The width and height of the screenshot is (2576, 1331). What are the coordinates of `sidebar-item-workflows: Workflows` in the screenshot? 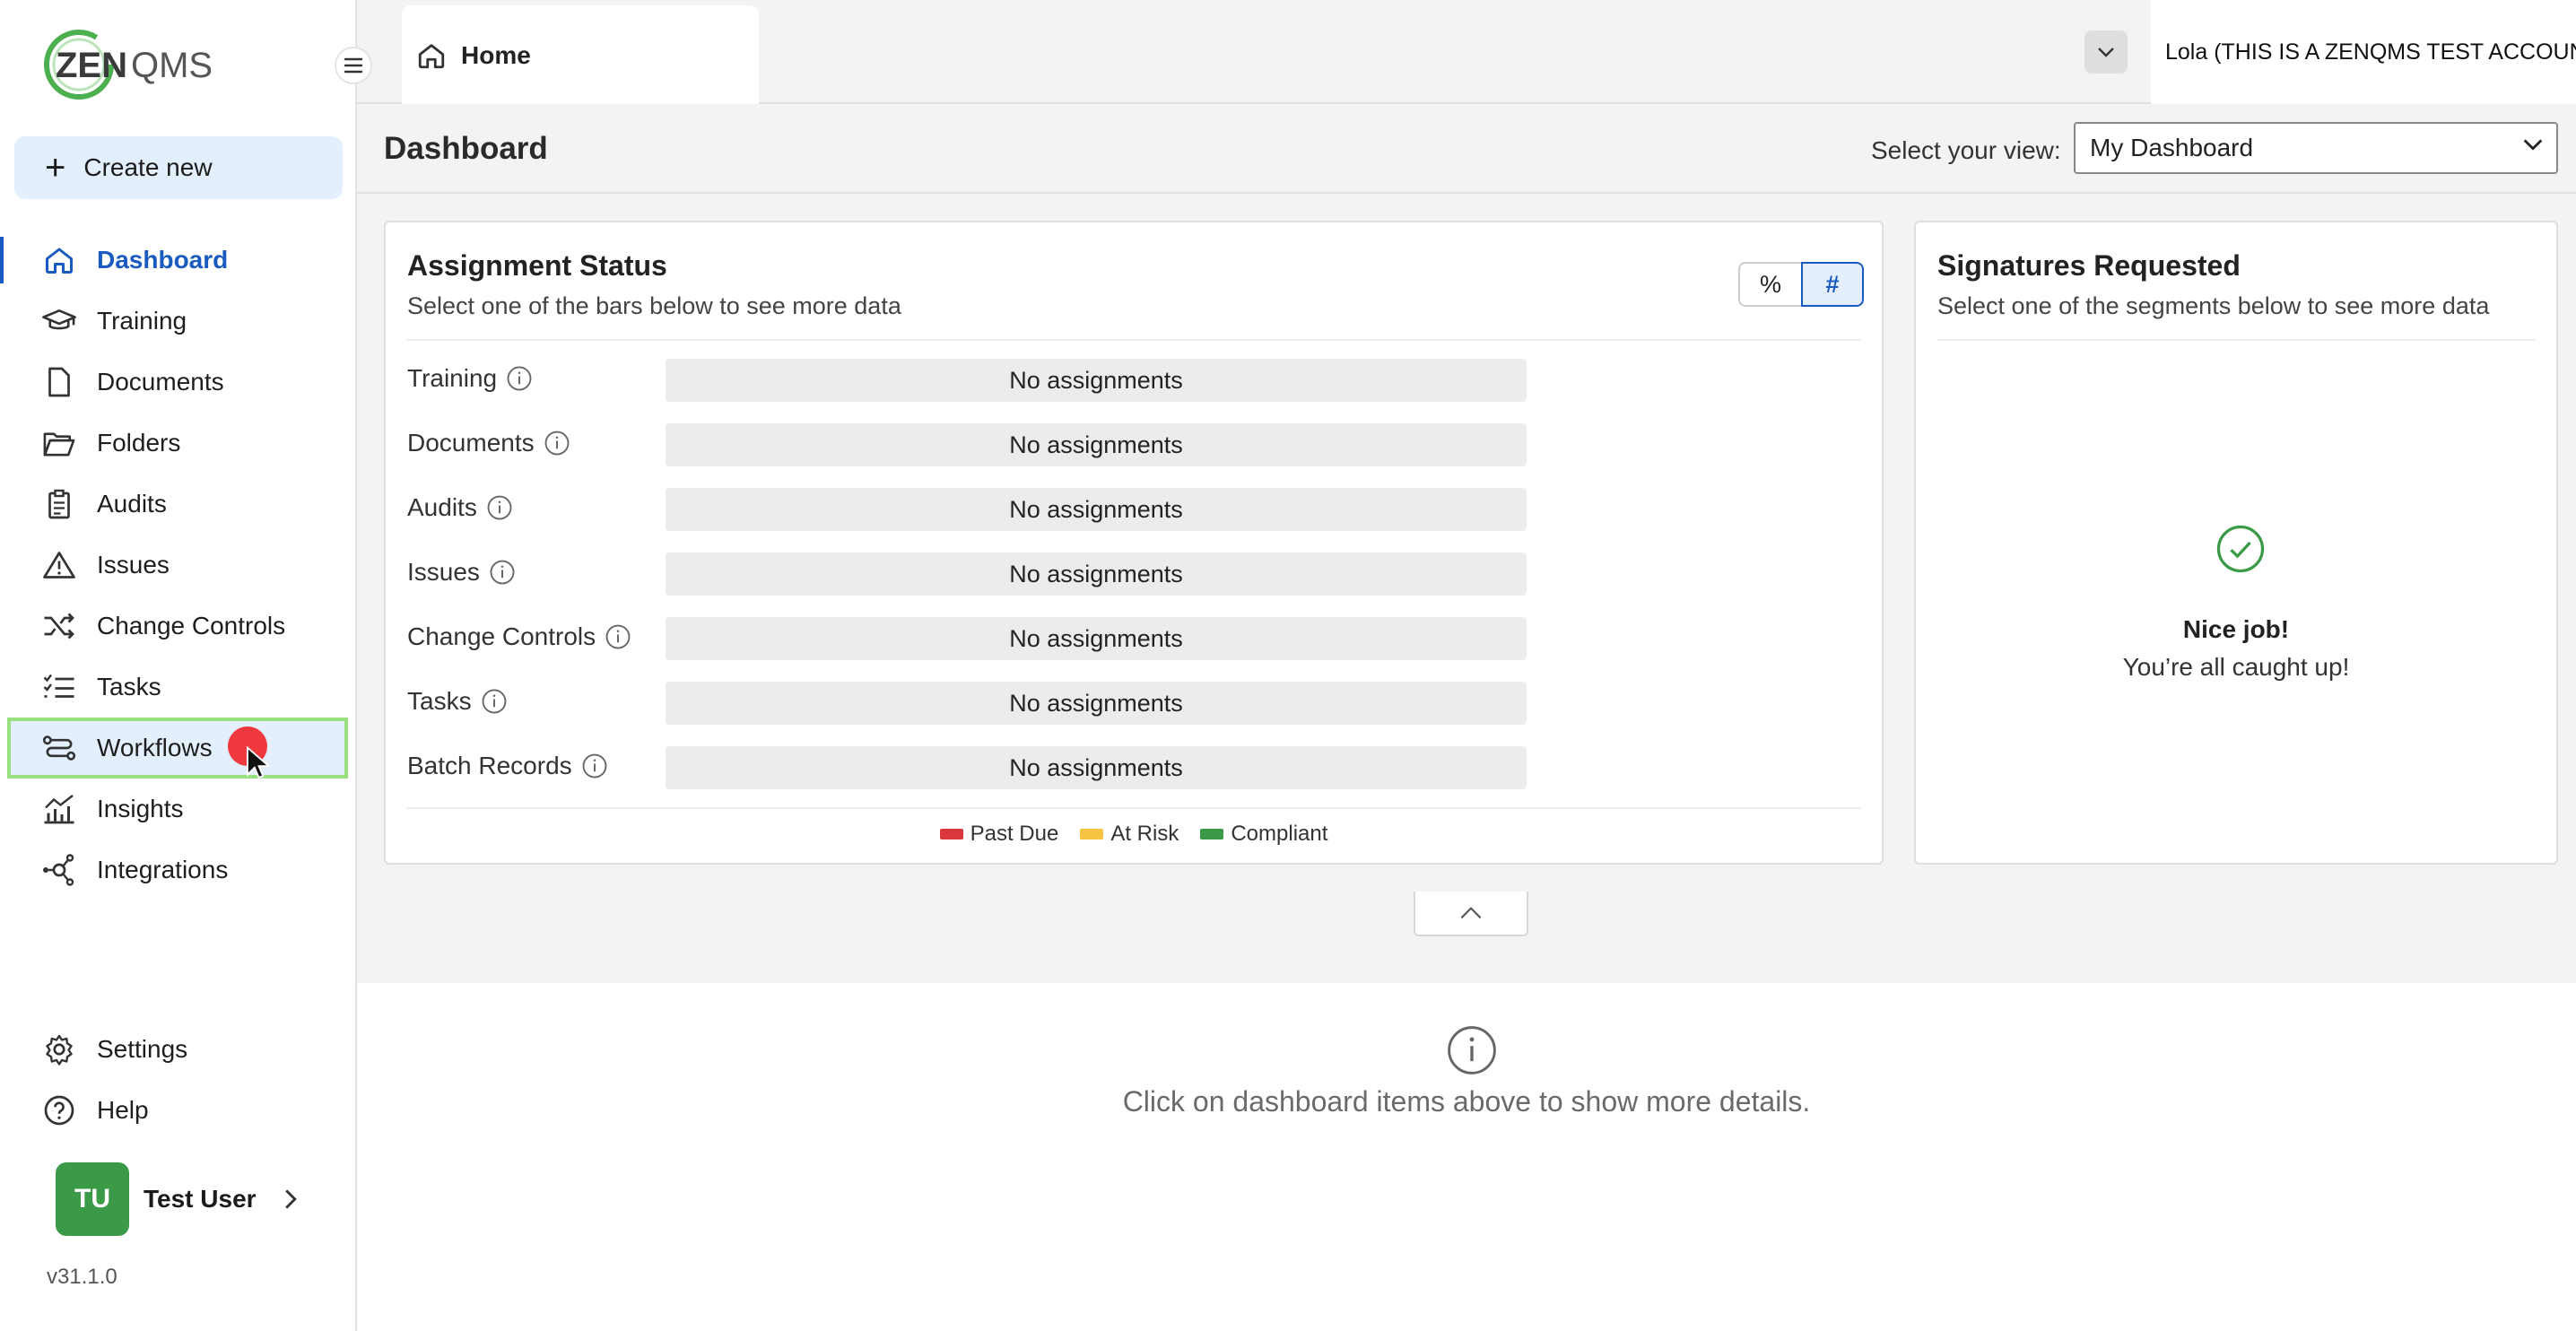 It's located at (177, 748).